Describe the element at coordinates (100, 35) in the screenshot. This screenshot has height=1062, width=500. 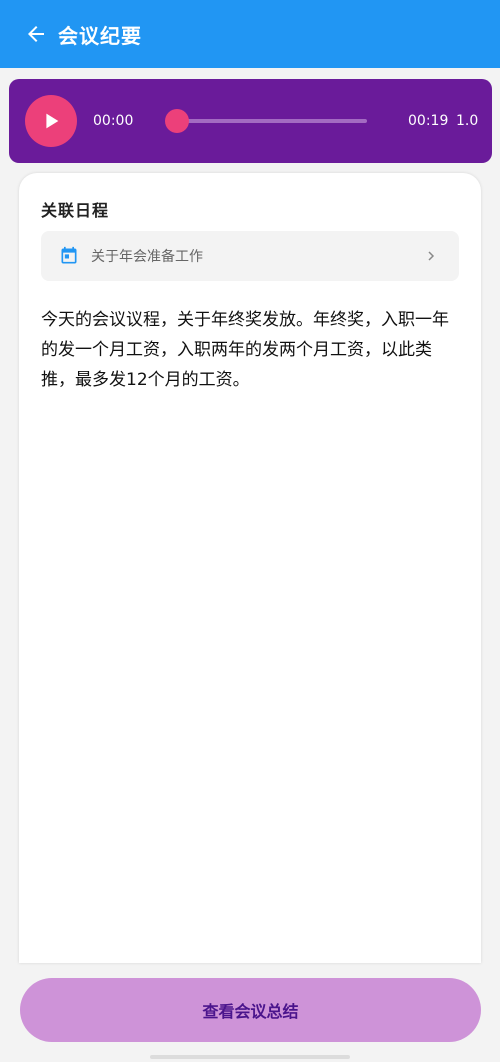
I see `page-title: 会议纪要` at that location.